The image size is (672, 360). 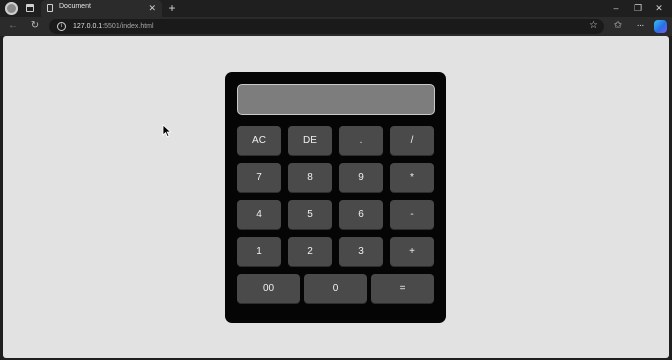 What do you see at coordinates (361, 177) in the screenshot?
I see `key-9: 9` at bounding box center [361, 177].